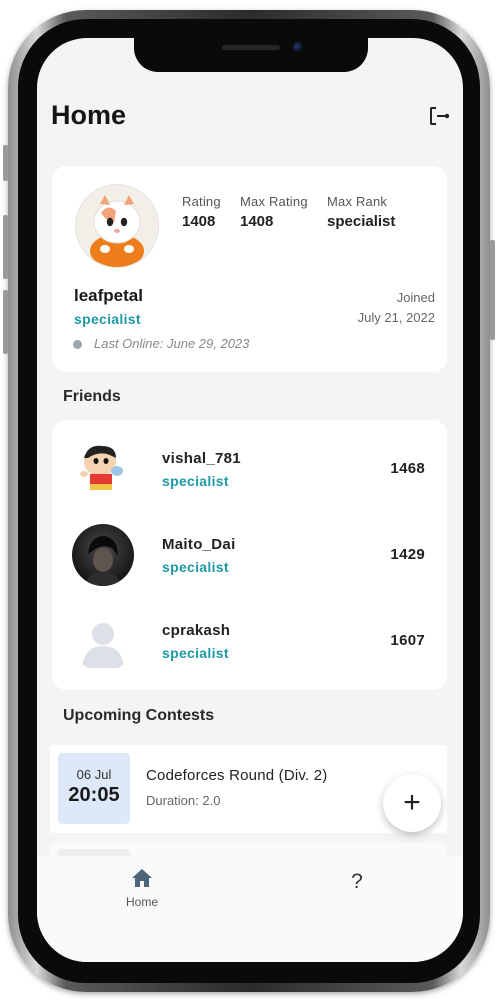  What do you see at coordinates (257, 221) in the screenshot?
I see `max-rating-value: 1408` at bounding box center [257, 221].